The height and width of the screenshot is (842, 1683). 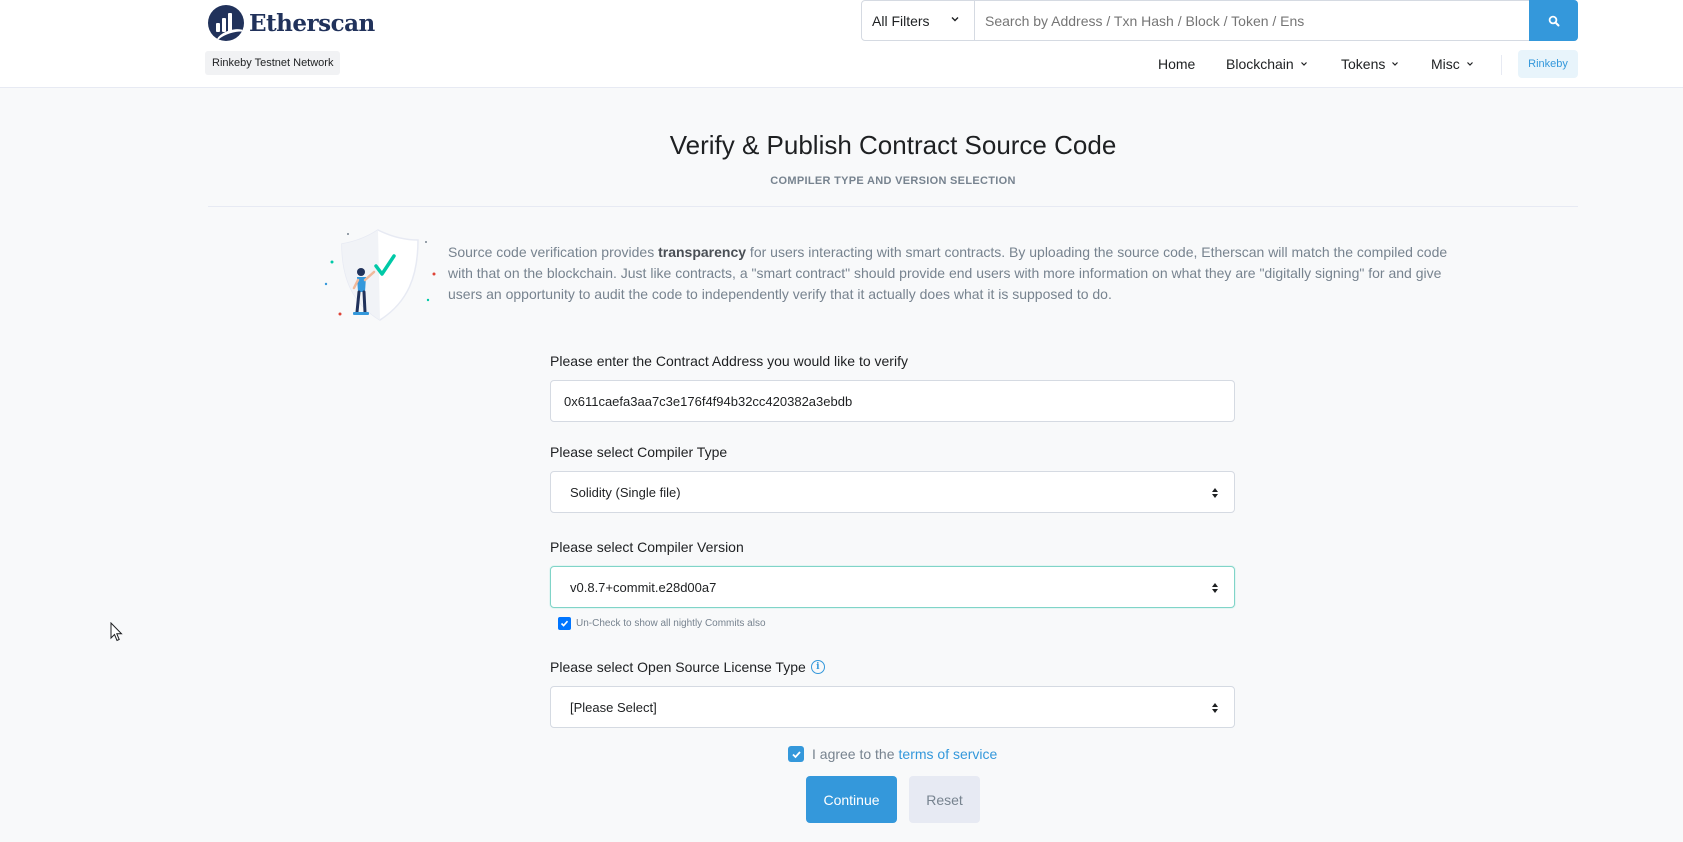 What do you see at coordinates (948, 754) in the screenshot?
I see `terms-of-service-link: terms of service` at bounding box center [948, 754].